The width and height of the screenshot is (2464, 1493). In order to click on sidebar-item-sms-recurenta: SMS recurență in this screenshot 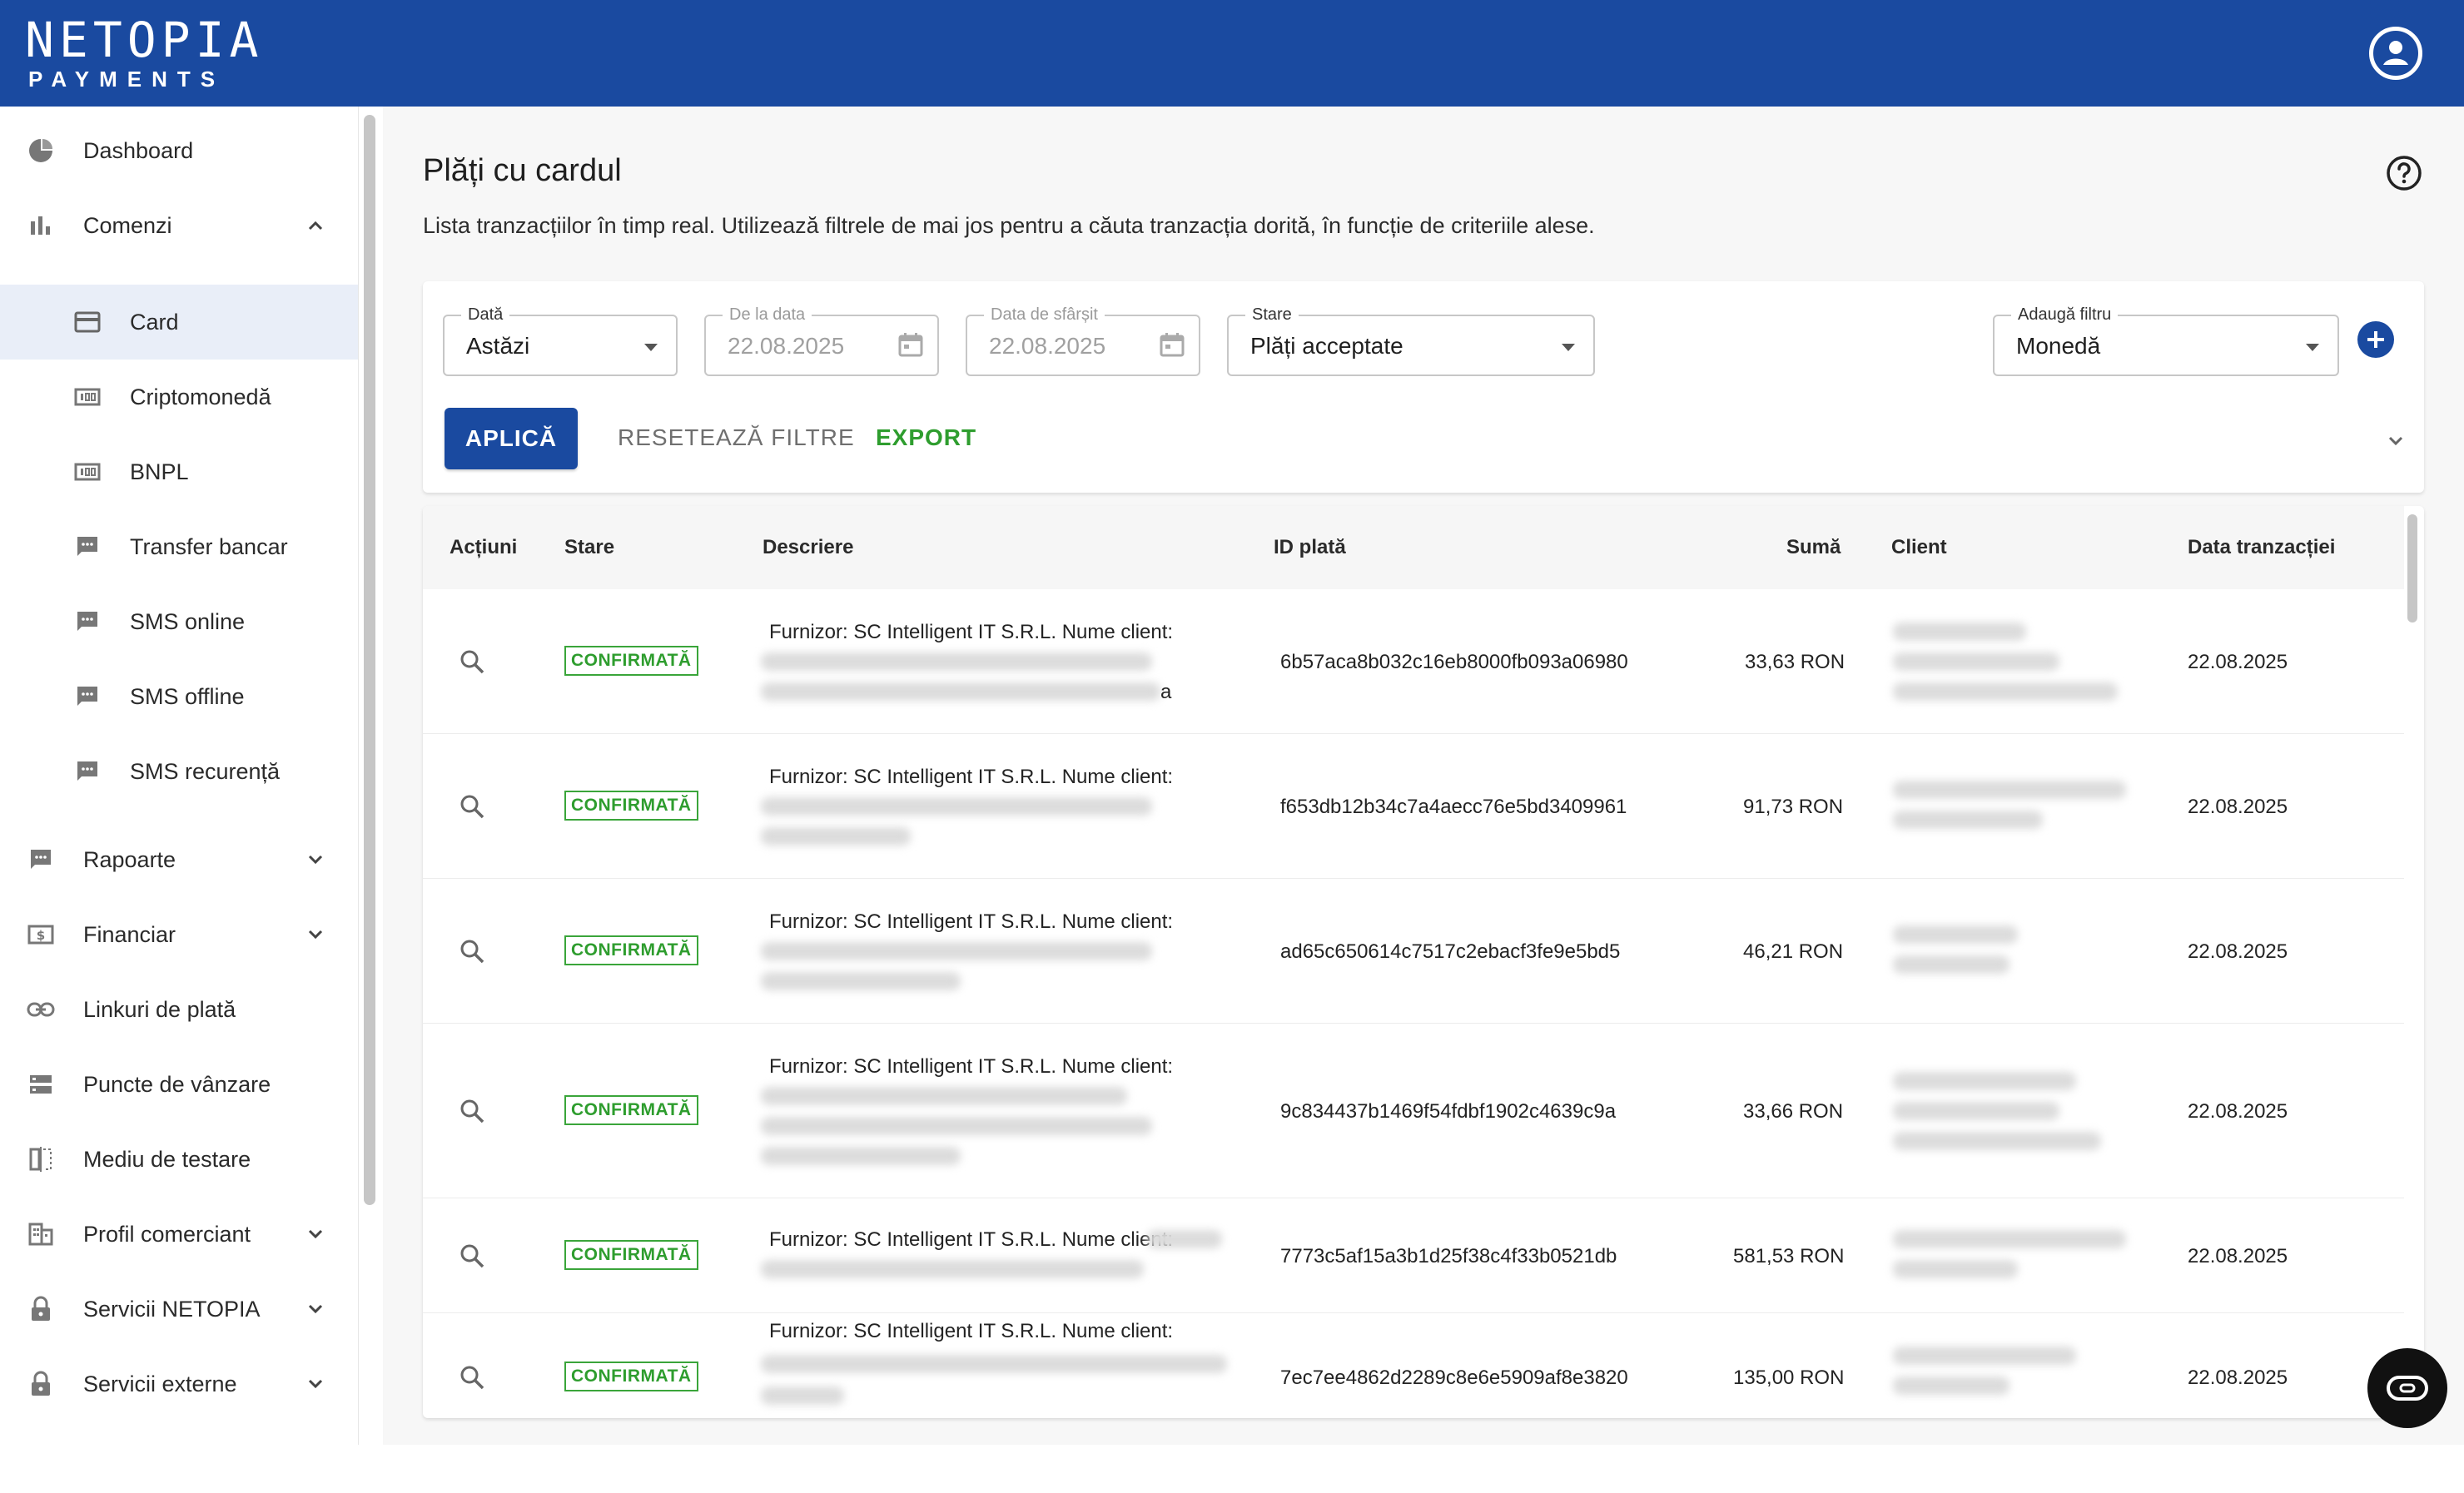, I will do `click(179, 771)`.